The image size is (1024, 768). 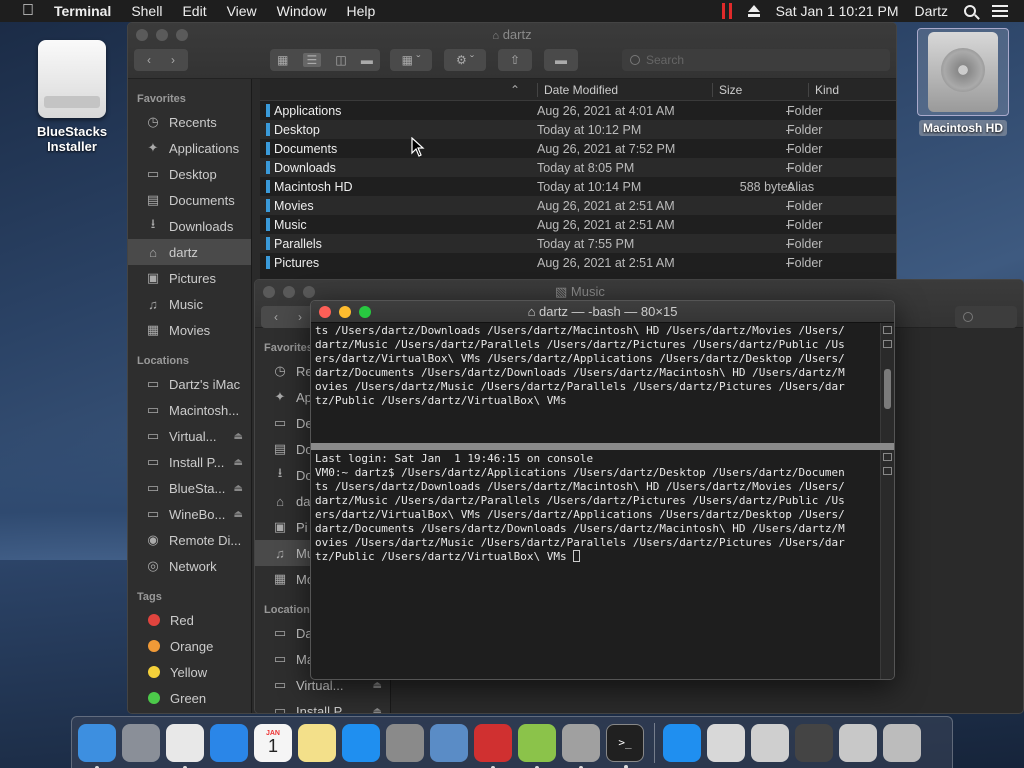 What do you see at coordinates (578, 243) in the screenshot?
I see `table-row: Parallels Today at 7:55 PM -- Folder` at bounding box center [578, 243].